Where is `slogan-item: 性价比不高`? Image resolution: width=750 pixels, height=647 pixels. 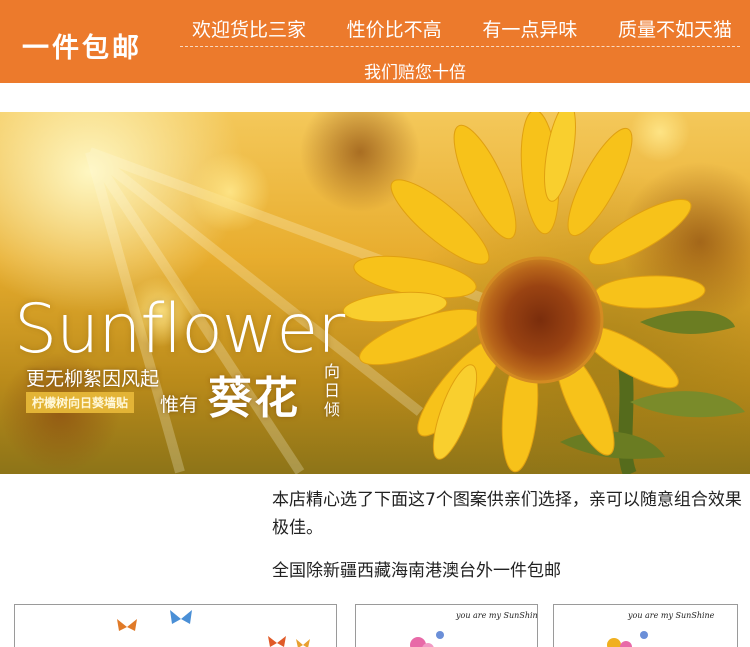
slogan-item: 性价比不高 is located at coordinates (394, 30).